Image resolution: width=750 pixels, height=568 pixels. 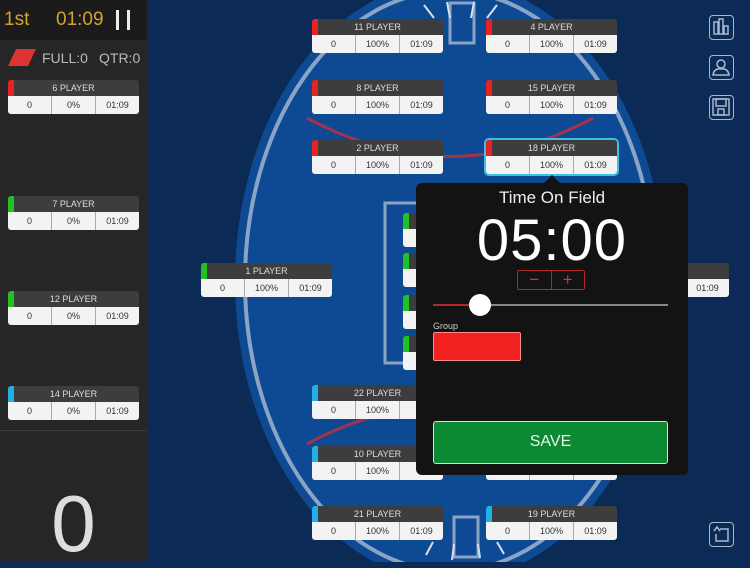 What do you see at coordinates (377, 148) in the screenshot?
I see `player-name: 2 PLAYER` at bounding box center [377, 148].